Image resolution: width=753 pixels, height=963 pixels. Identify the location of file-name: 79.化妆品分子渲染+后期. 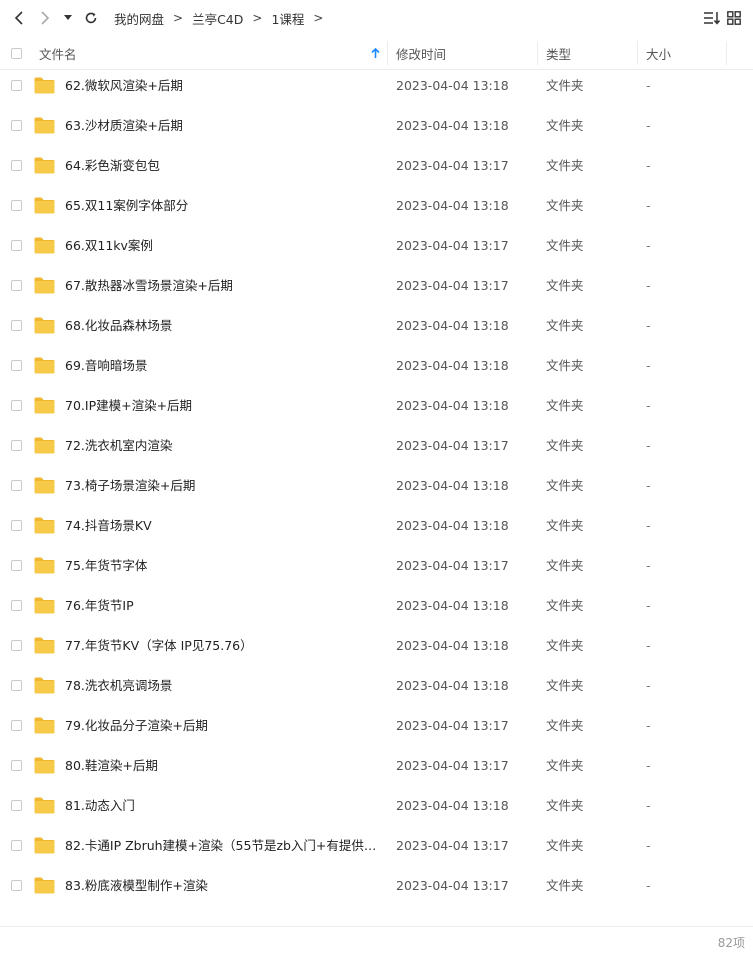
(136, 726).